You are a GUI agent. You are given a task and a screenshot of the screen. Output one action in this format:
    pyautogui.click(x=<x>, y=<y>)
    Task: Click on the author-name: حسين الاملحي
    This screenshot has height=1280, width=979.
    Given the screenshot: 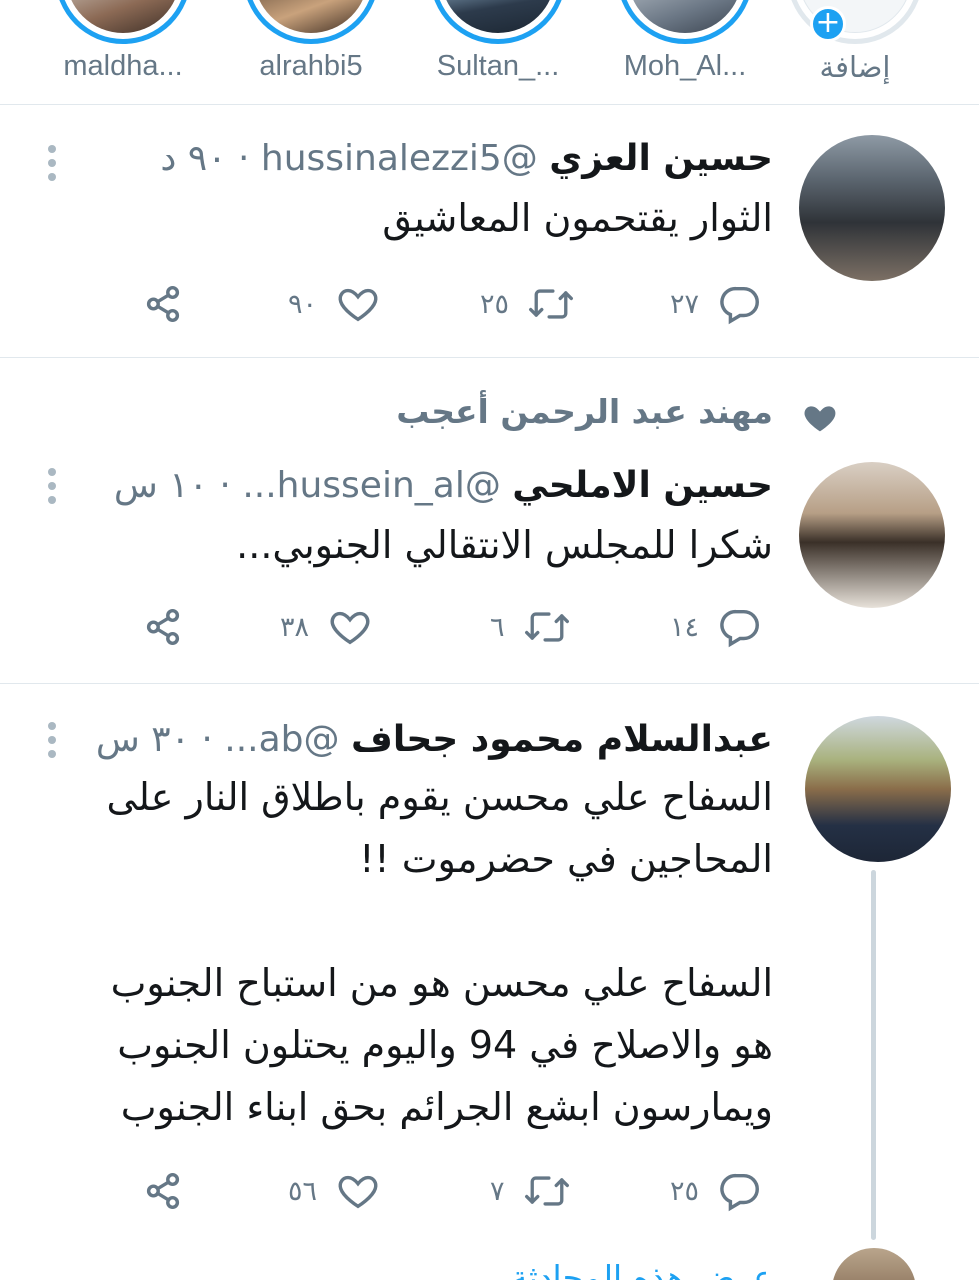 What is the action you would take?
    pyautogui.click(x=642, y=485)
    